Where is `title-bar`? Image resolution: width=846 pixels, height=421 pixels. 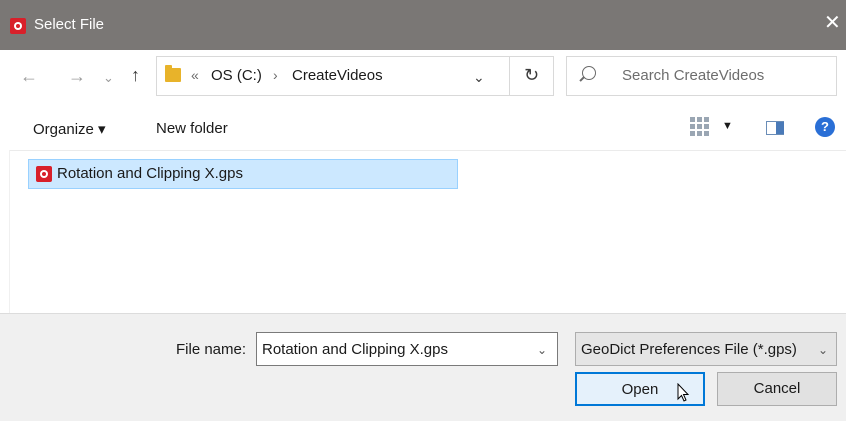
title-bar is located at coordinates (423, 25).